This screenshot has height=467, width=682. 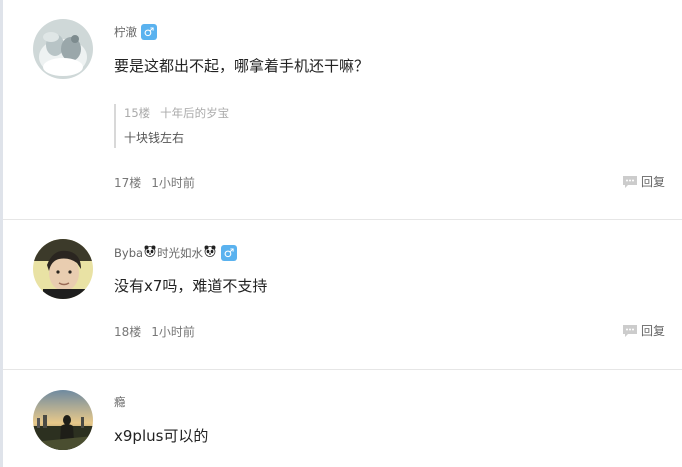 I want to click on username-middle: 时光如水, so click(x=180, y=253).